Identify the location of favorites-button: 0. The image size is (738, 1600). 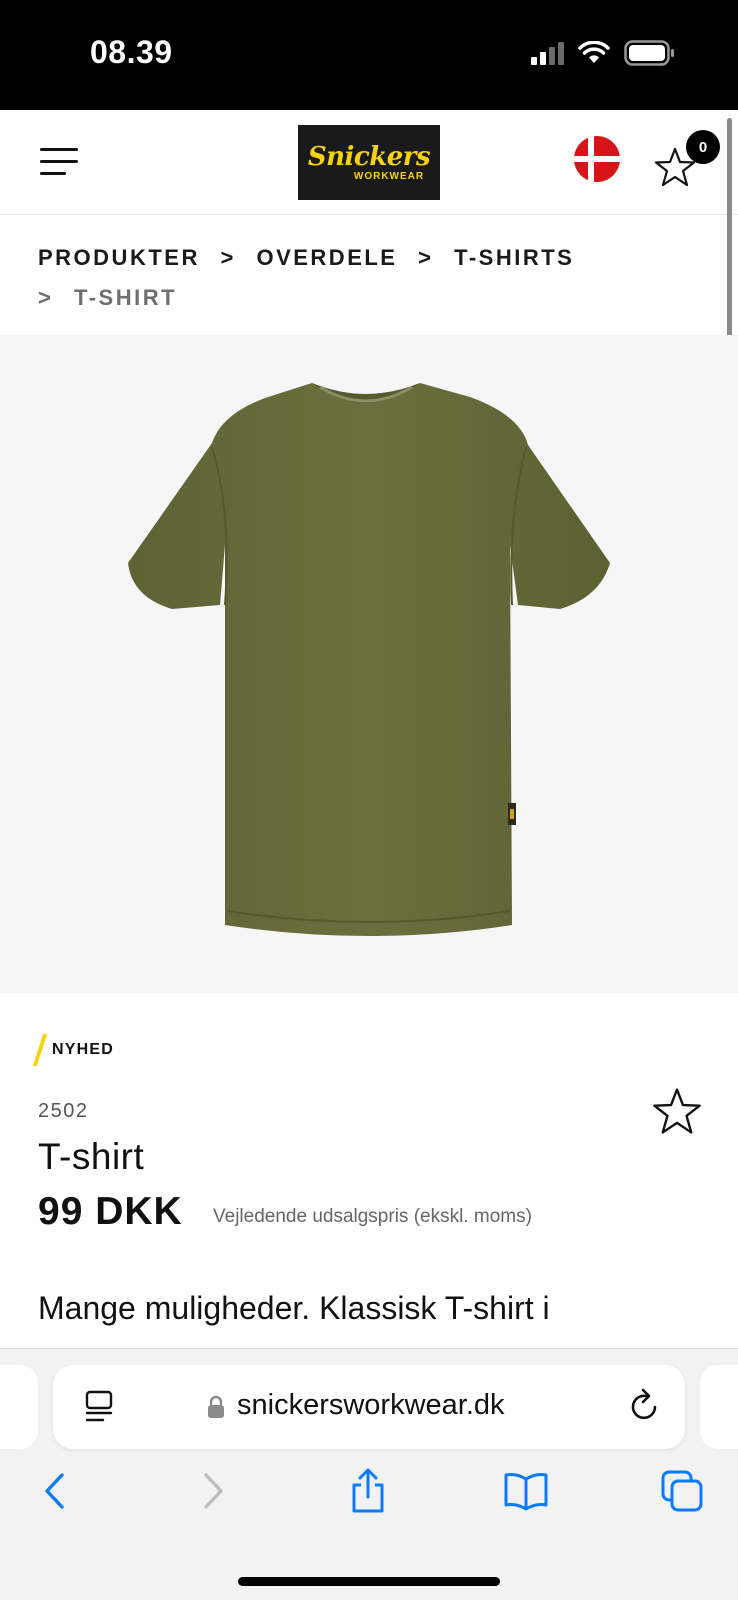
(687, 161).